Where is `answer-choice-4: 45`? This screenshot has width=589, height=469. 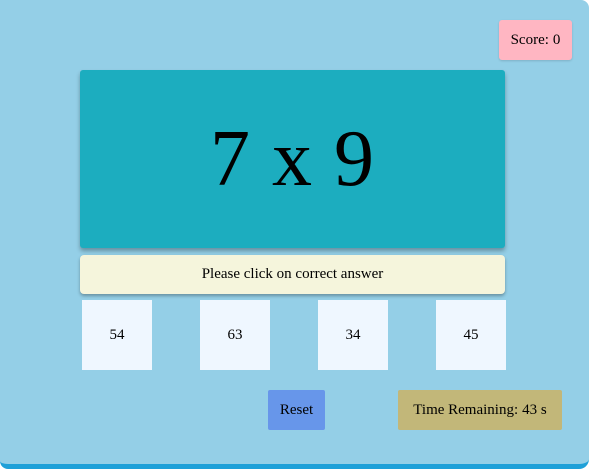 answer-choice-4: 45 is located at coordinates (471, 335).